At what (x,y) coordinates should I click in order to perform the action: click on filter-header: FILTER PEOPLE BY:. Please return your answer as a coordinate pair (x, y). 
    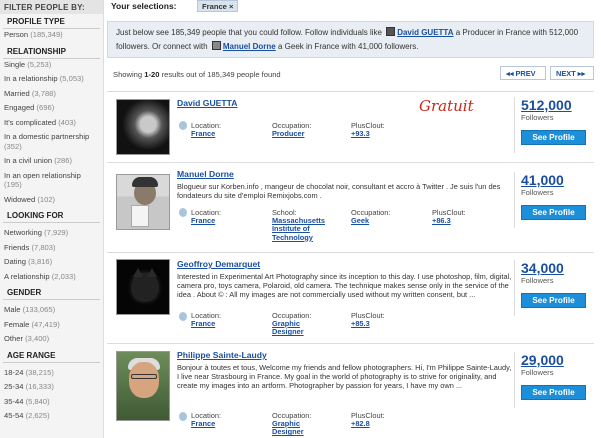
    Looking at the image, I should click on (51, 7).